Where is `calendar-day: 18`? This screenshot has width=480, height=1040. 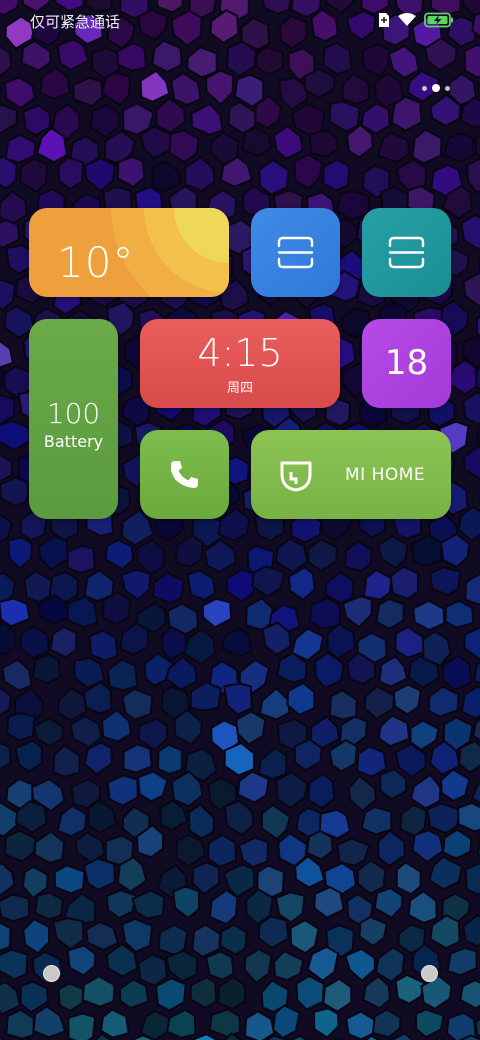
calendar-day: 18 is located at coordinates (406, 363).